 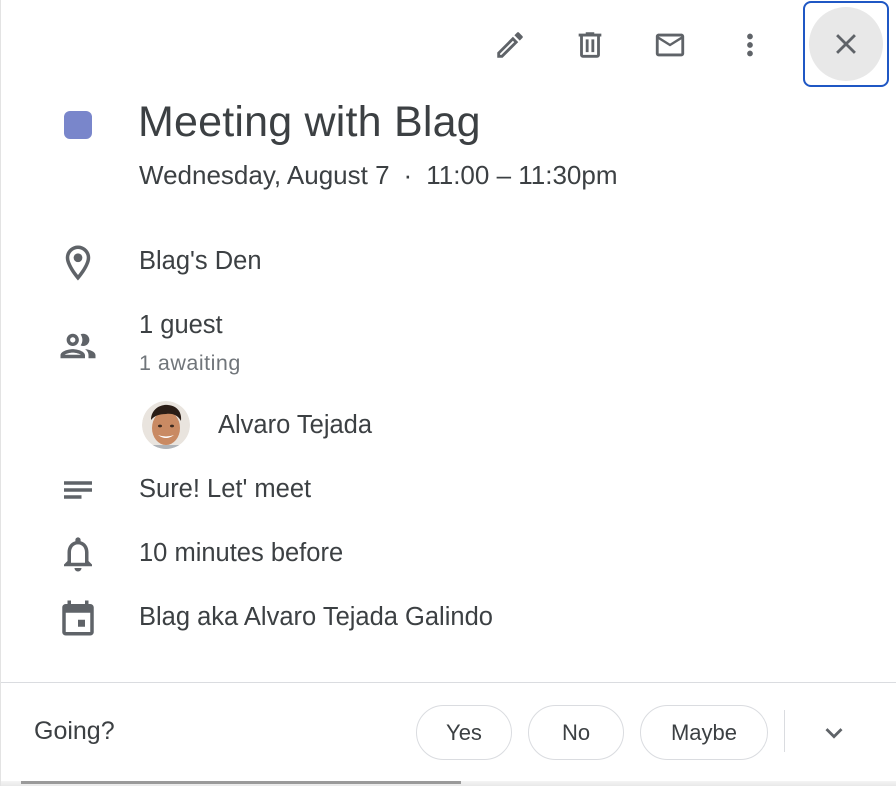 I want to click on close-button, so click(x=846, y=44).